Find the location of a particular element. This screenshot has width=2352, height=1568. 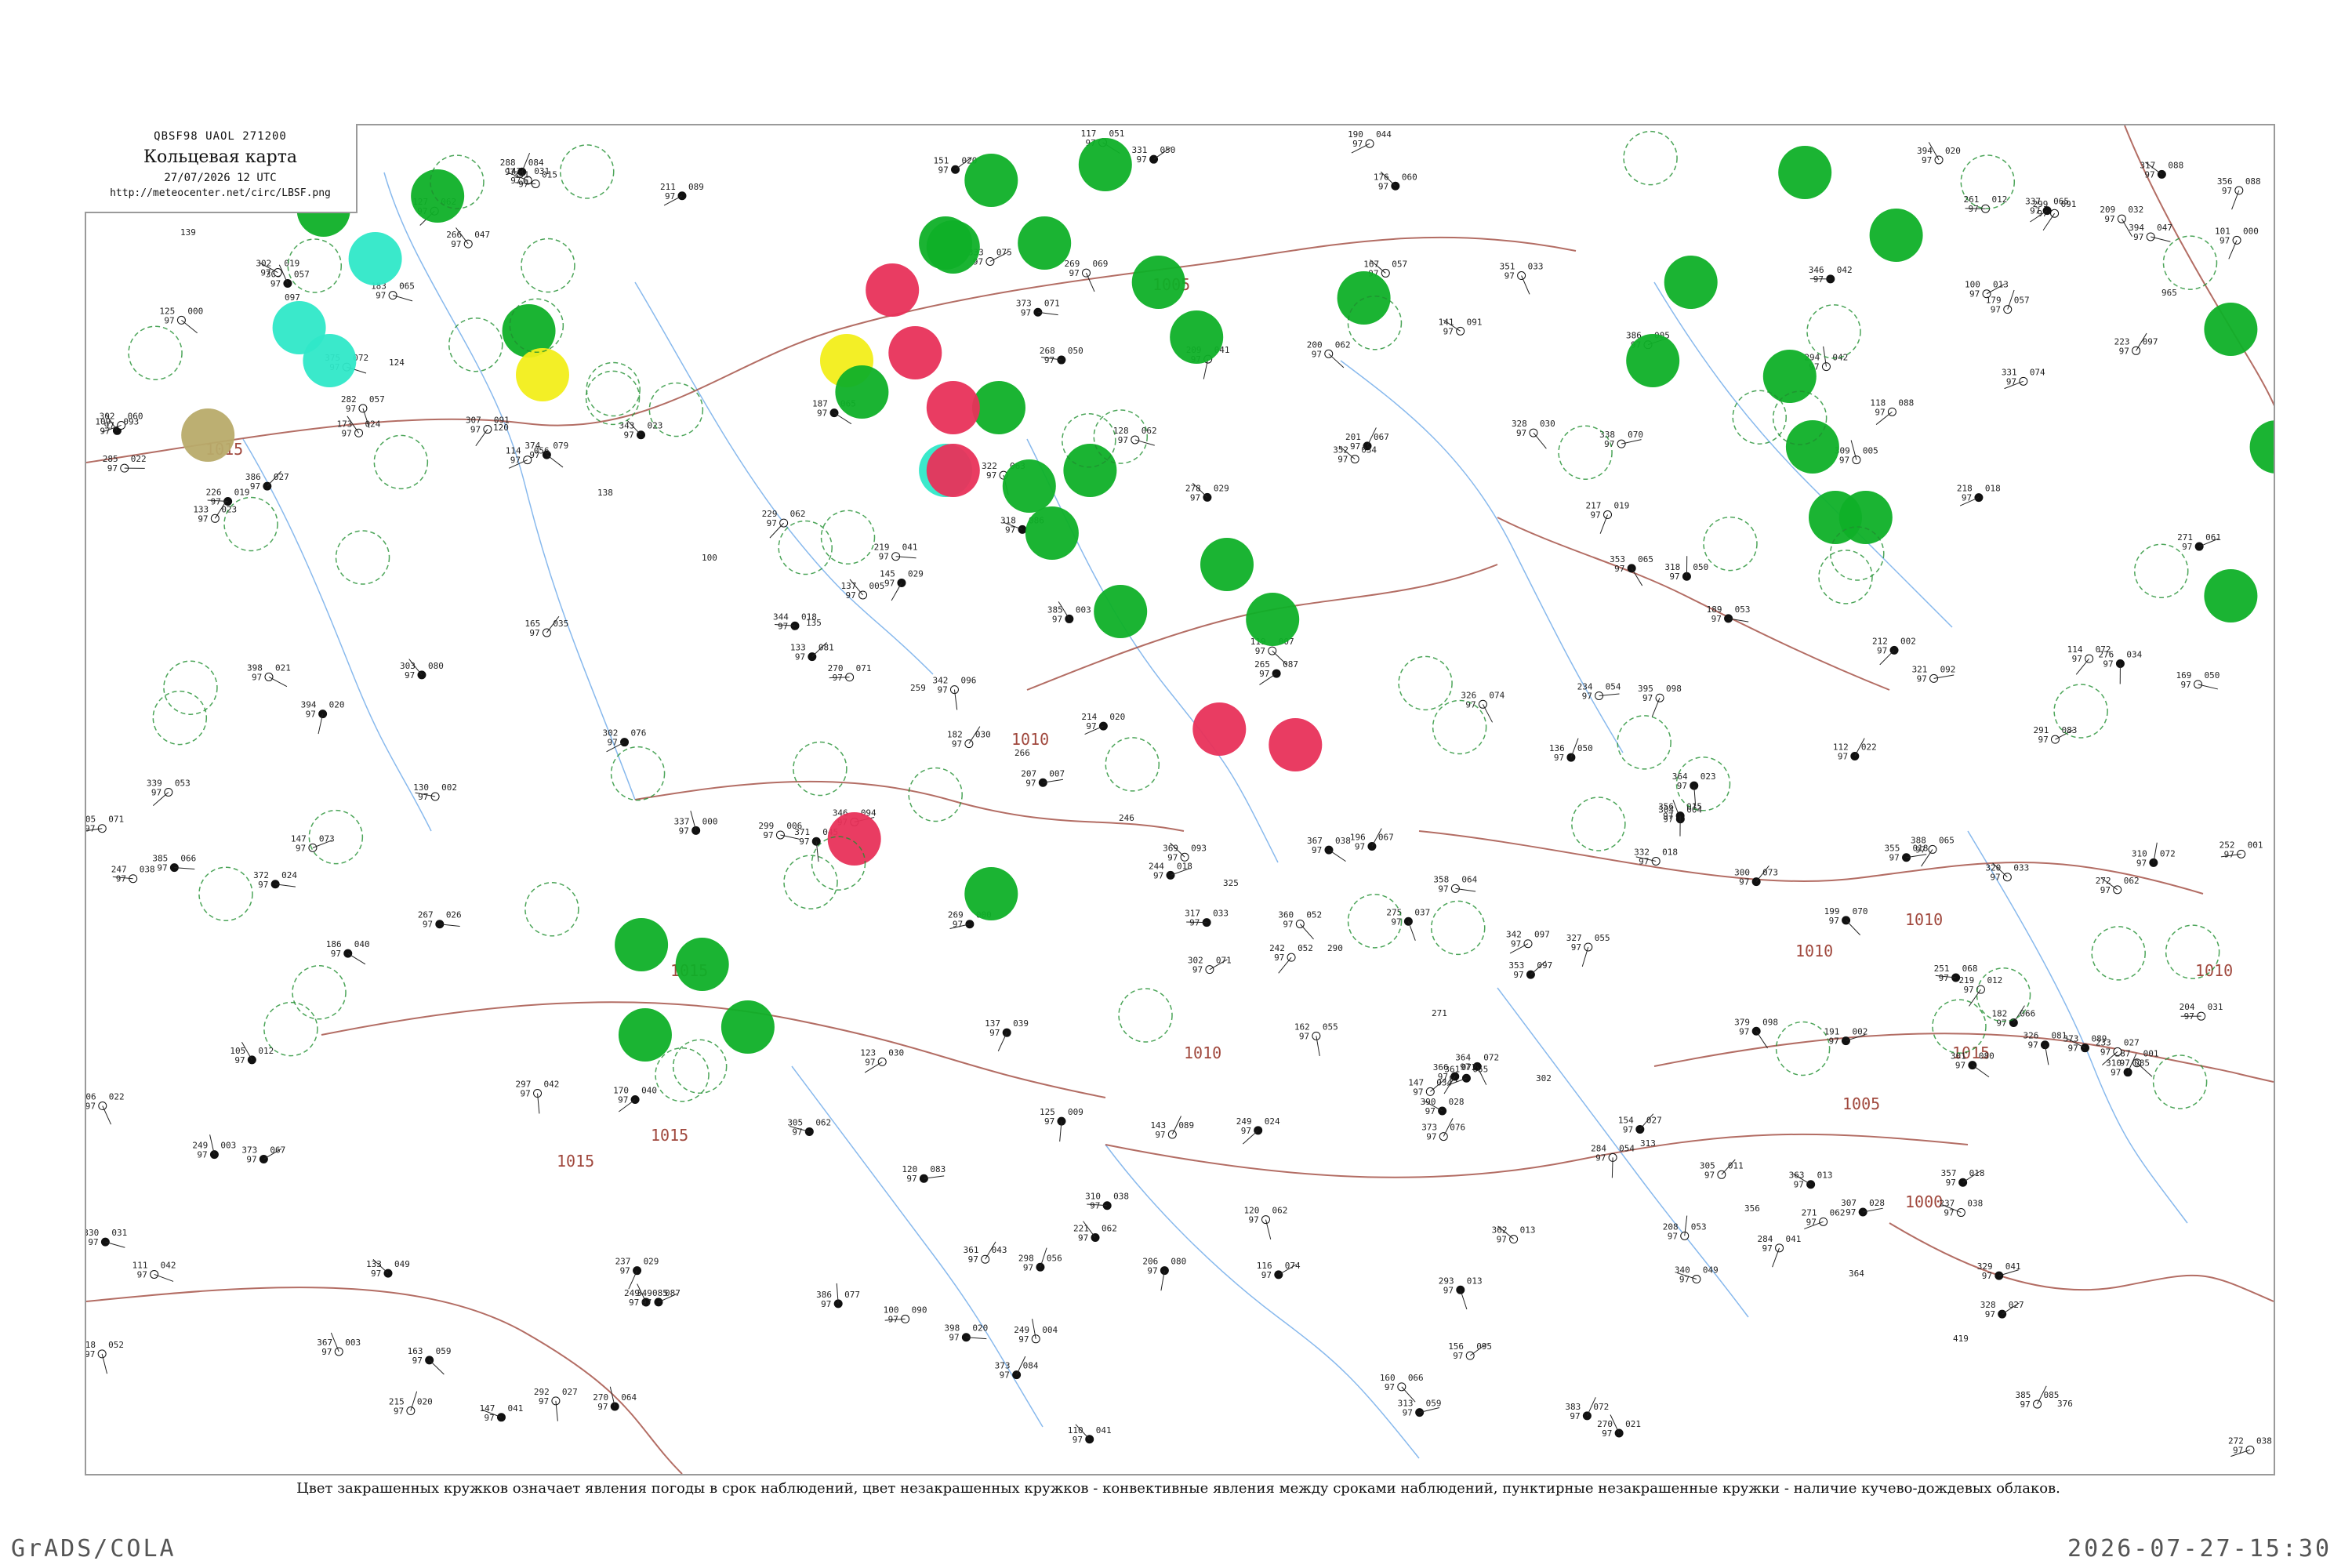

station-value: 057 is located at coordinates (377, 399).